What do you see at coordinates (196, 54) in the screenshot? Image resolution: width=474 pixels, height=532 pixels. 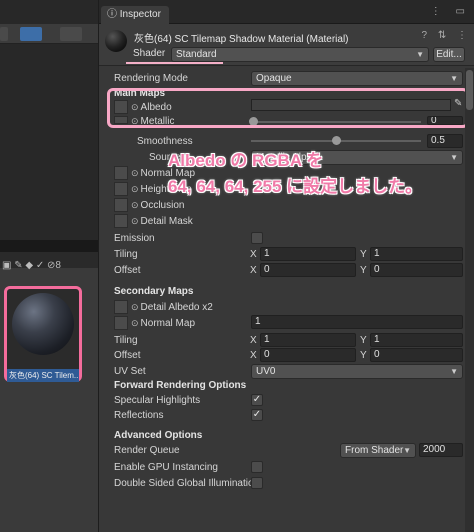 I see `shader-value: Standard` at bounding box center [196, 54].